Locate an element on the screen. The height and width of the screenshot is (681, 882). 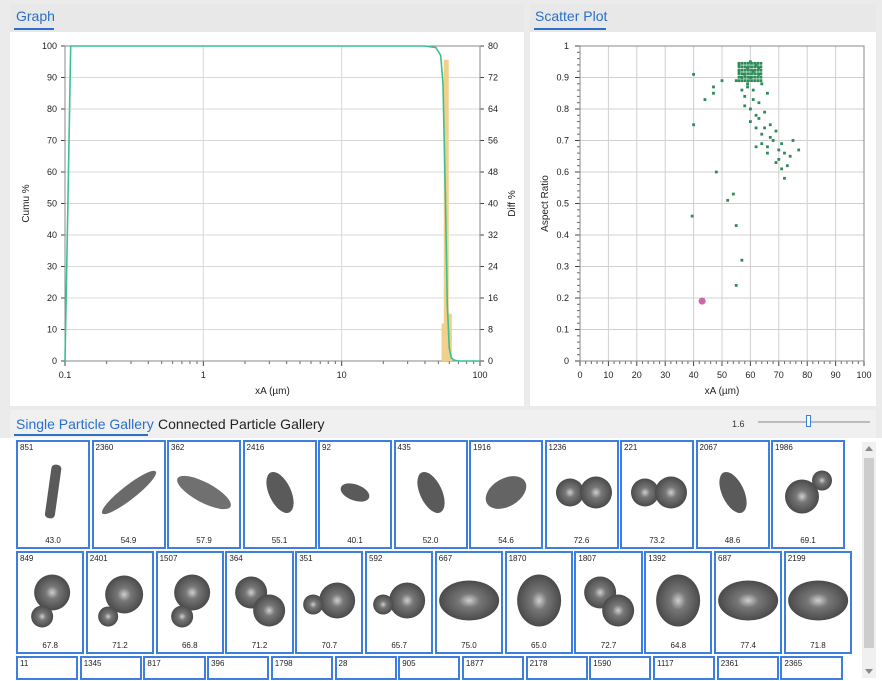
tab-scatter-plot: Scatter Plot is located at coordinates (571, 16).